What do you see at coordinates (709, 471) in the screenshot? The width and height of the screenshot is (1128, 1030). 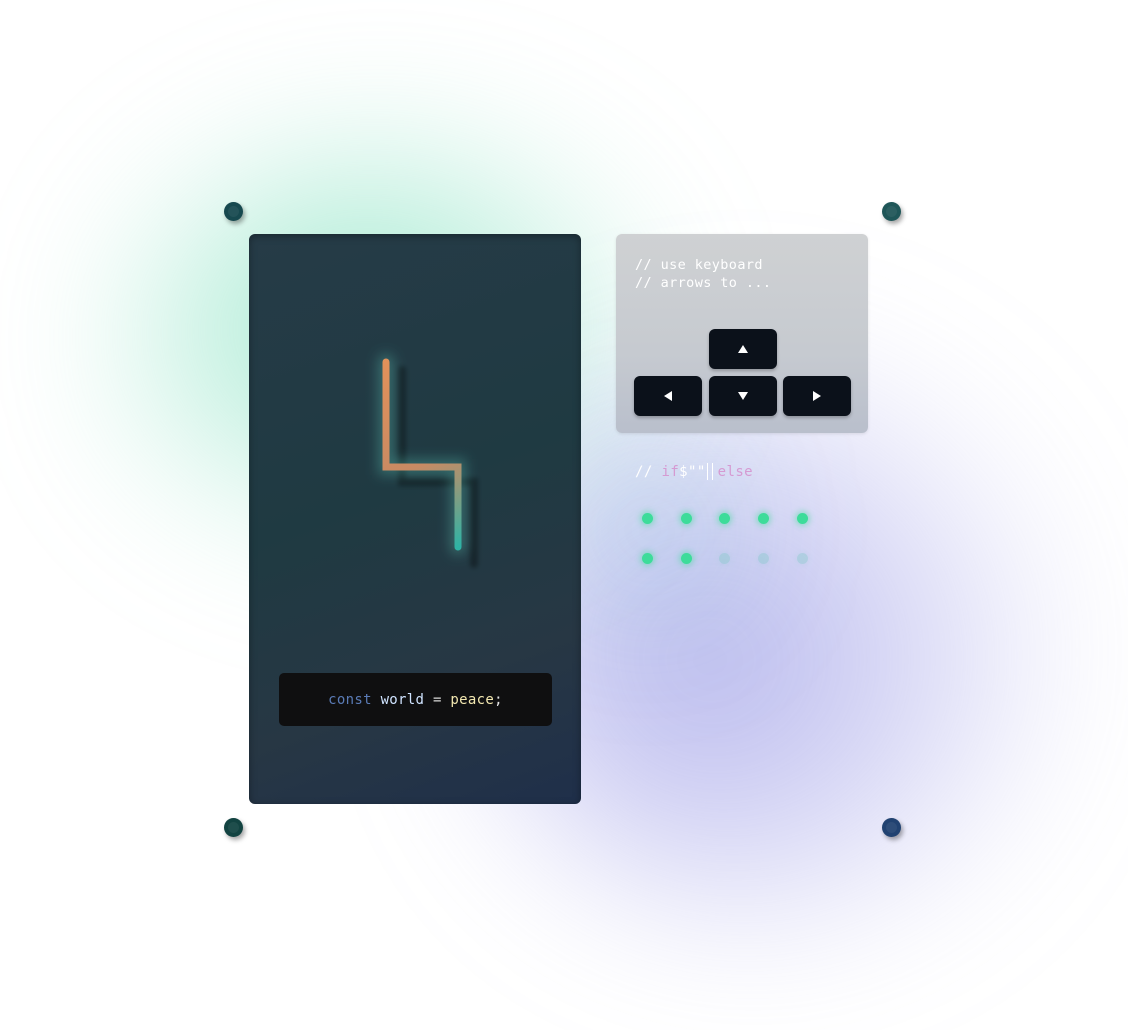 I see `status-cursor` at bounding box center [709, 471].